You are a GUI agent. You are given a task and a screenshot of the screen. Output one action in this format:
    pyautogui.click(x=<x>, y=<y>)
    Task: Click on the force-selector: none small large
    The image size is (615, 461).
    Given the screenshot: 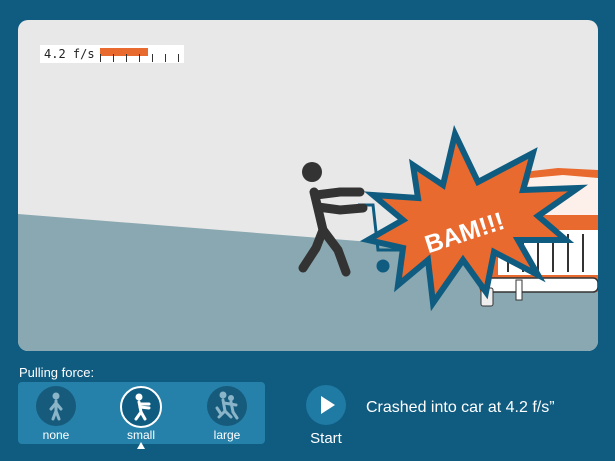 What is the action you would take?
    pyautogui.click(x=141, y=413)
    